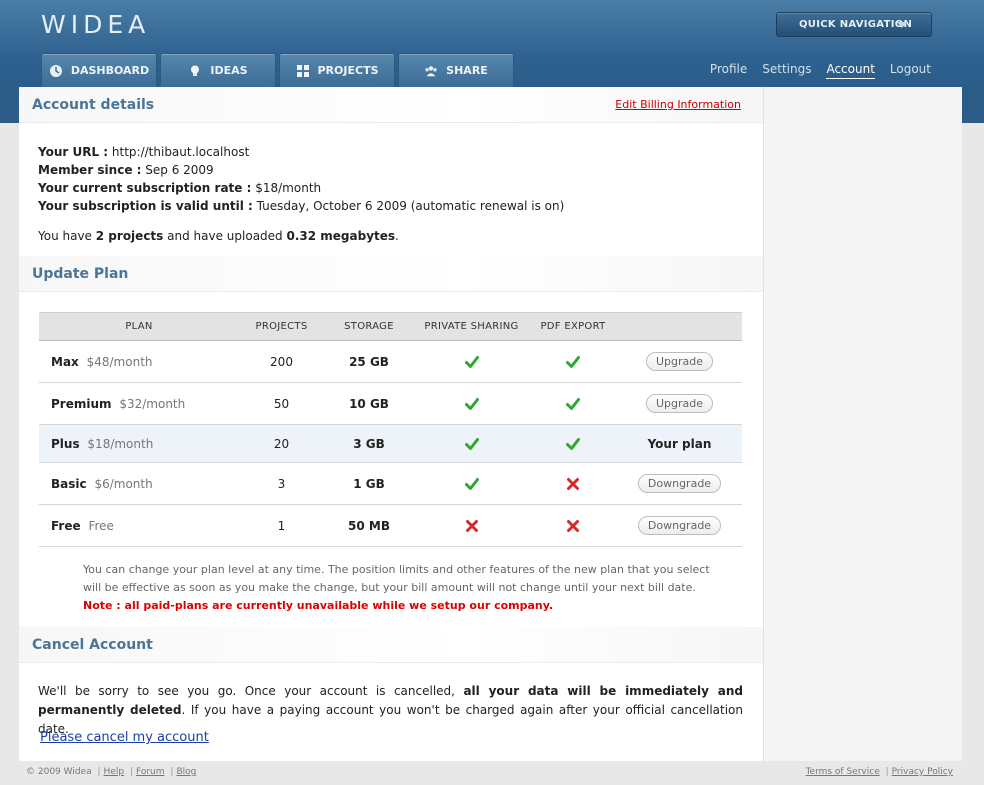 The image size is (984, 785). I want to click on plan-price: $48/month, so click(119, 361).